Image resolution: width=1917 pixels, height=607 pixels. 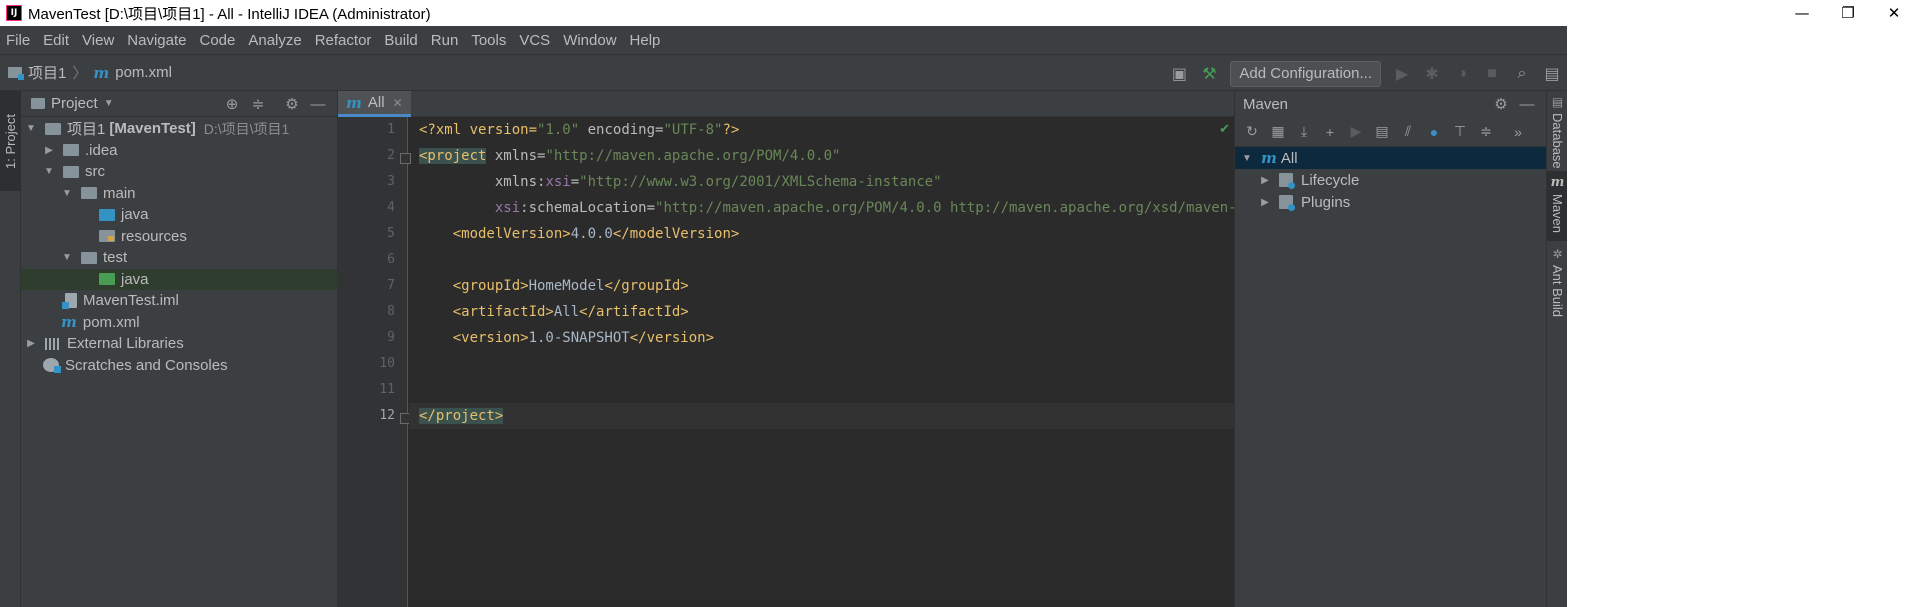 I want to click on tree-item-label: Plugins, so click(x=1326, y=202).